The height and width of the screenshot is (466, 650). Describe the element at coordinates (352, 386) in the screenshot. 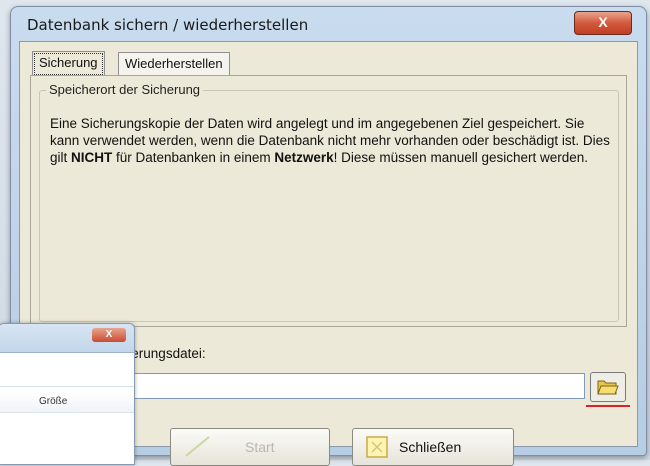

I see `backup-file-input` at that location.